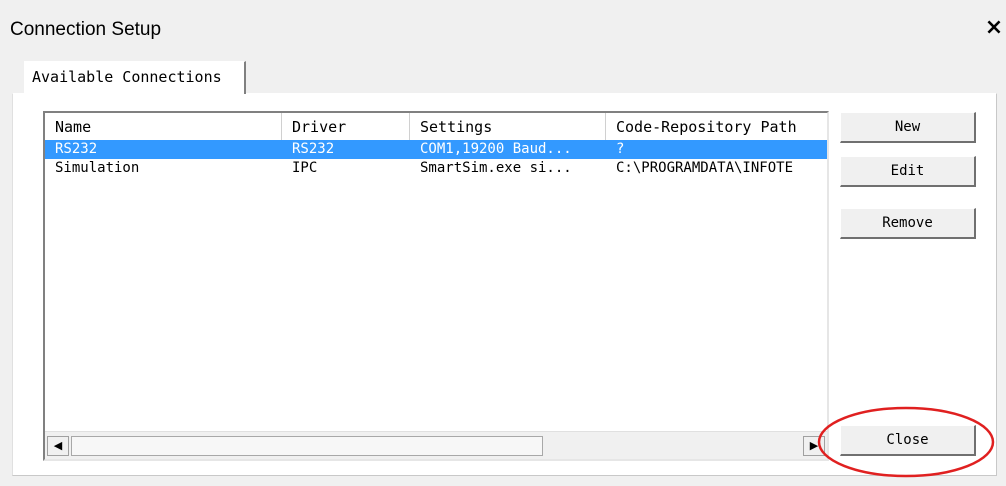 This screenshot has width=1006, height=486. Describe the element at coordinates (705, 168) in the screenshot. I see `cell-path: C:\PROGRAMDATA\INFOTE` at that location.